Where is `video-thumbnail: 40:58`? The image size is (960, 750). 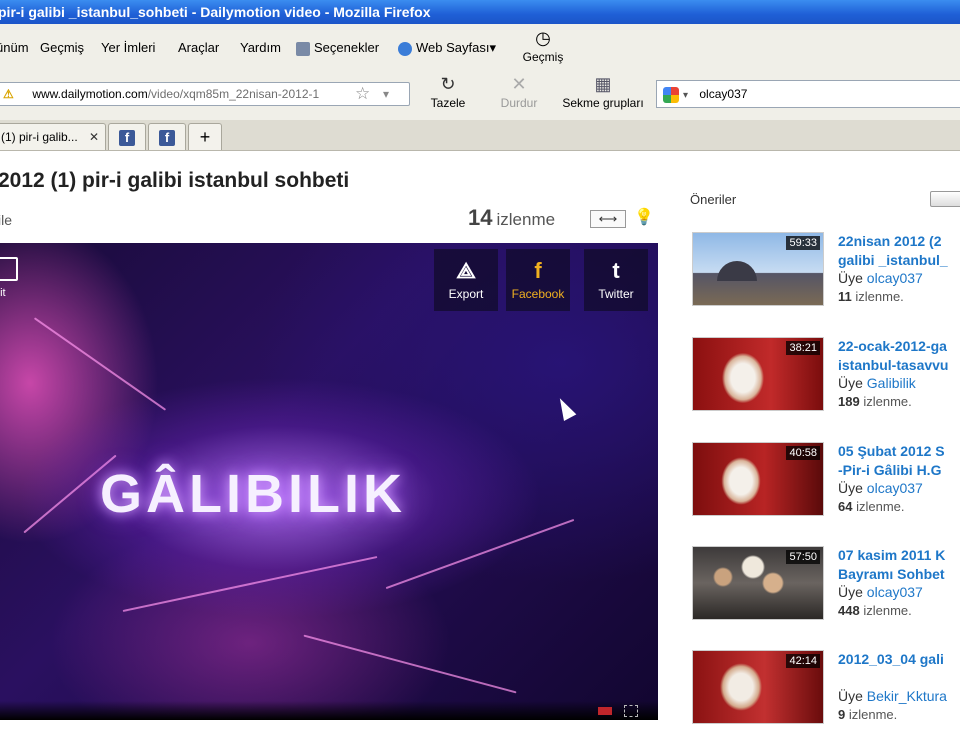 video-thumbnail: 40:58 is located at coordinates (758, 479).